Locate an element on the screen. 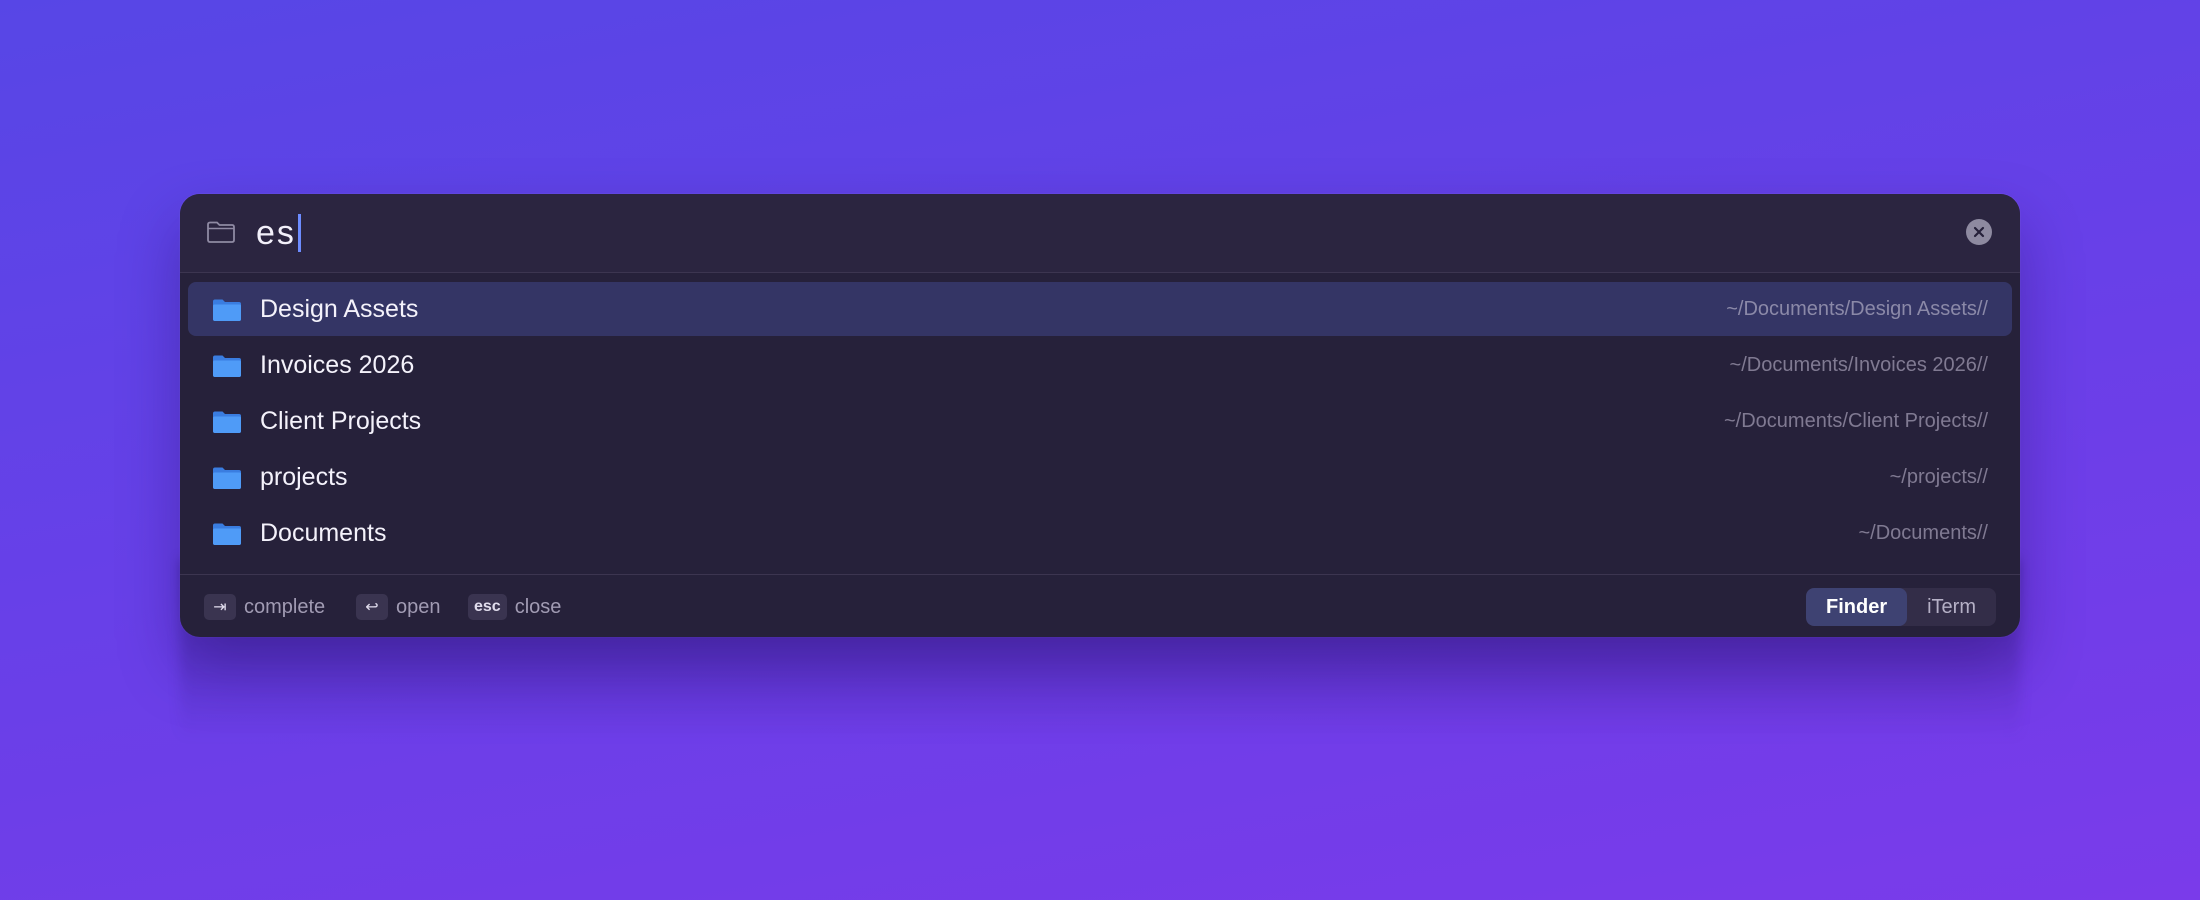 This screenshot has width=2200, height=900. return-key-badge: ↩ is located at coordinates (372, 607).